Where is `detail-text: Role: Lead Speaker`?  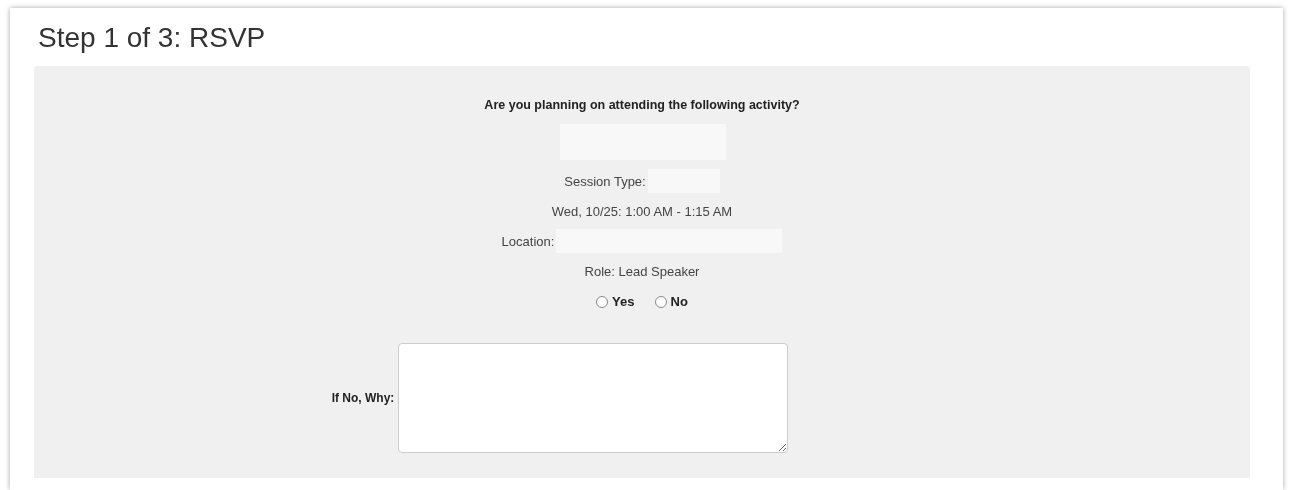 detail-text: Role: Lead Speaker is located at coordinates (642, 271).